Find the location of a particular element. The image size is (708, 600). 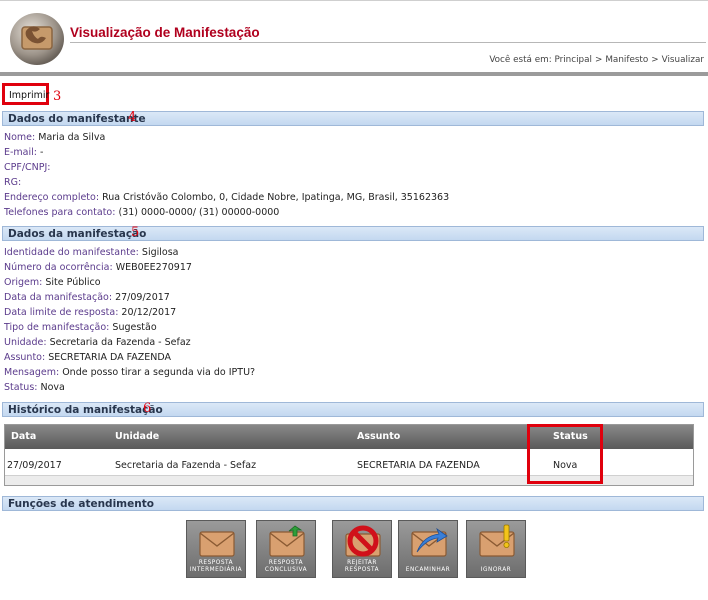

field-value: Sugestão is located at coordinates (134, 327).